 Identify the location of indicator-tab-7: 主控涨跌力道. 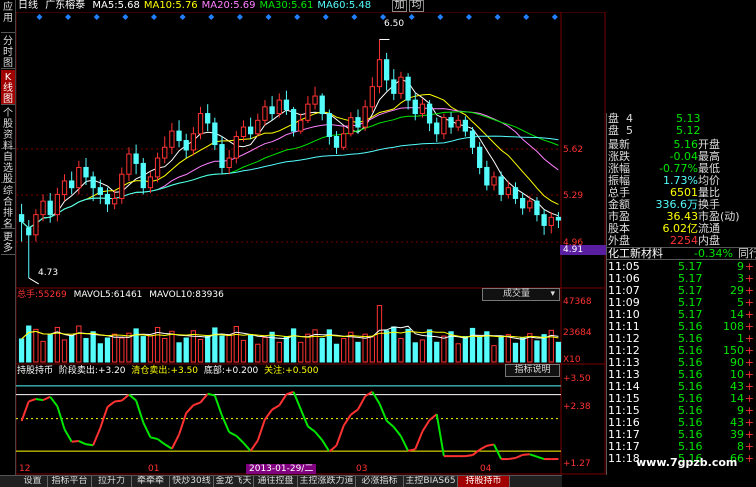
(327, 481).